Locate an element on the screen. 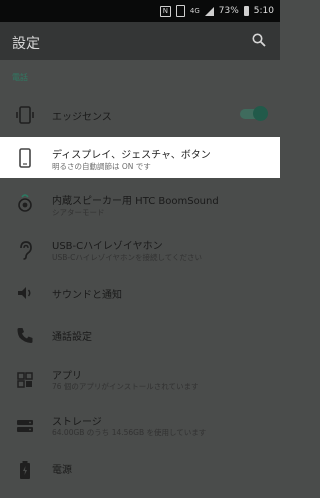 The width and height of the screenshot is (320, 498). phone-call-icon is located at coordinates (25, 335).